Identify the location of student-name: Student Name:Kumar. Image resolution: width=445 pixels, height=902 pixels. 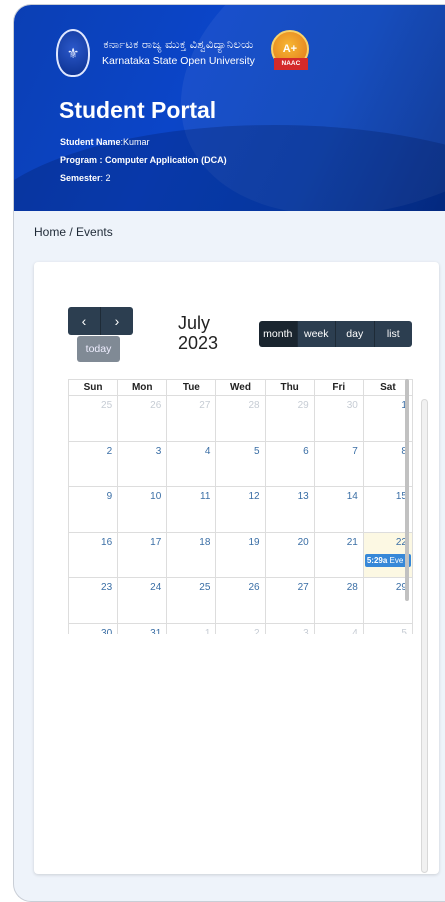
(105, 142).